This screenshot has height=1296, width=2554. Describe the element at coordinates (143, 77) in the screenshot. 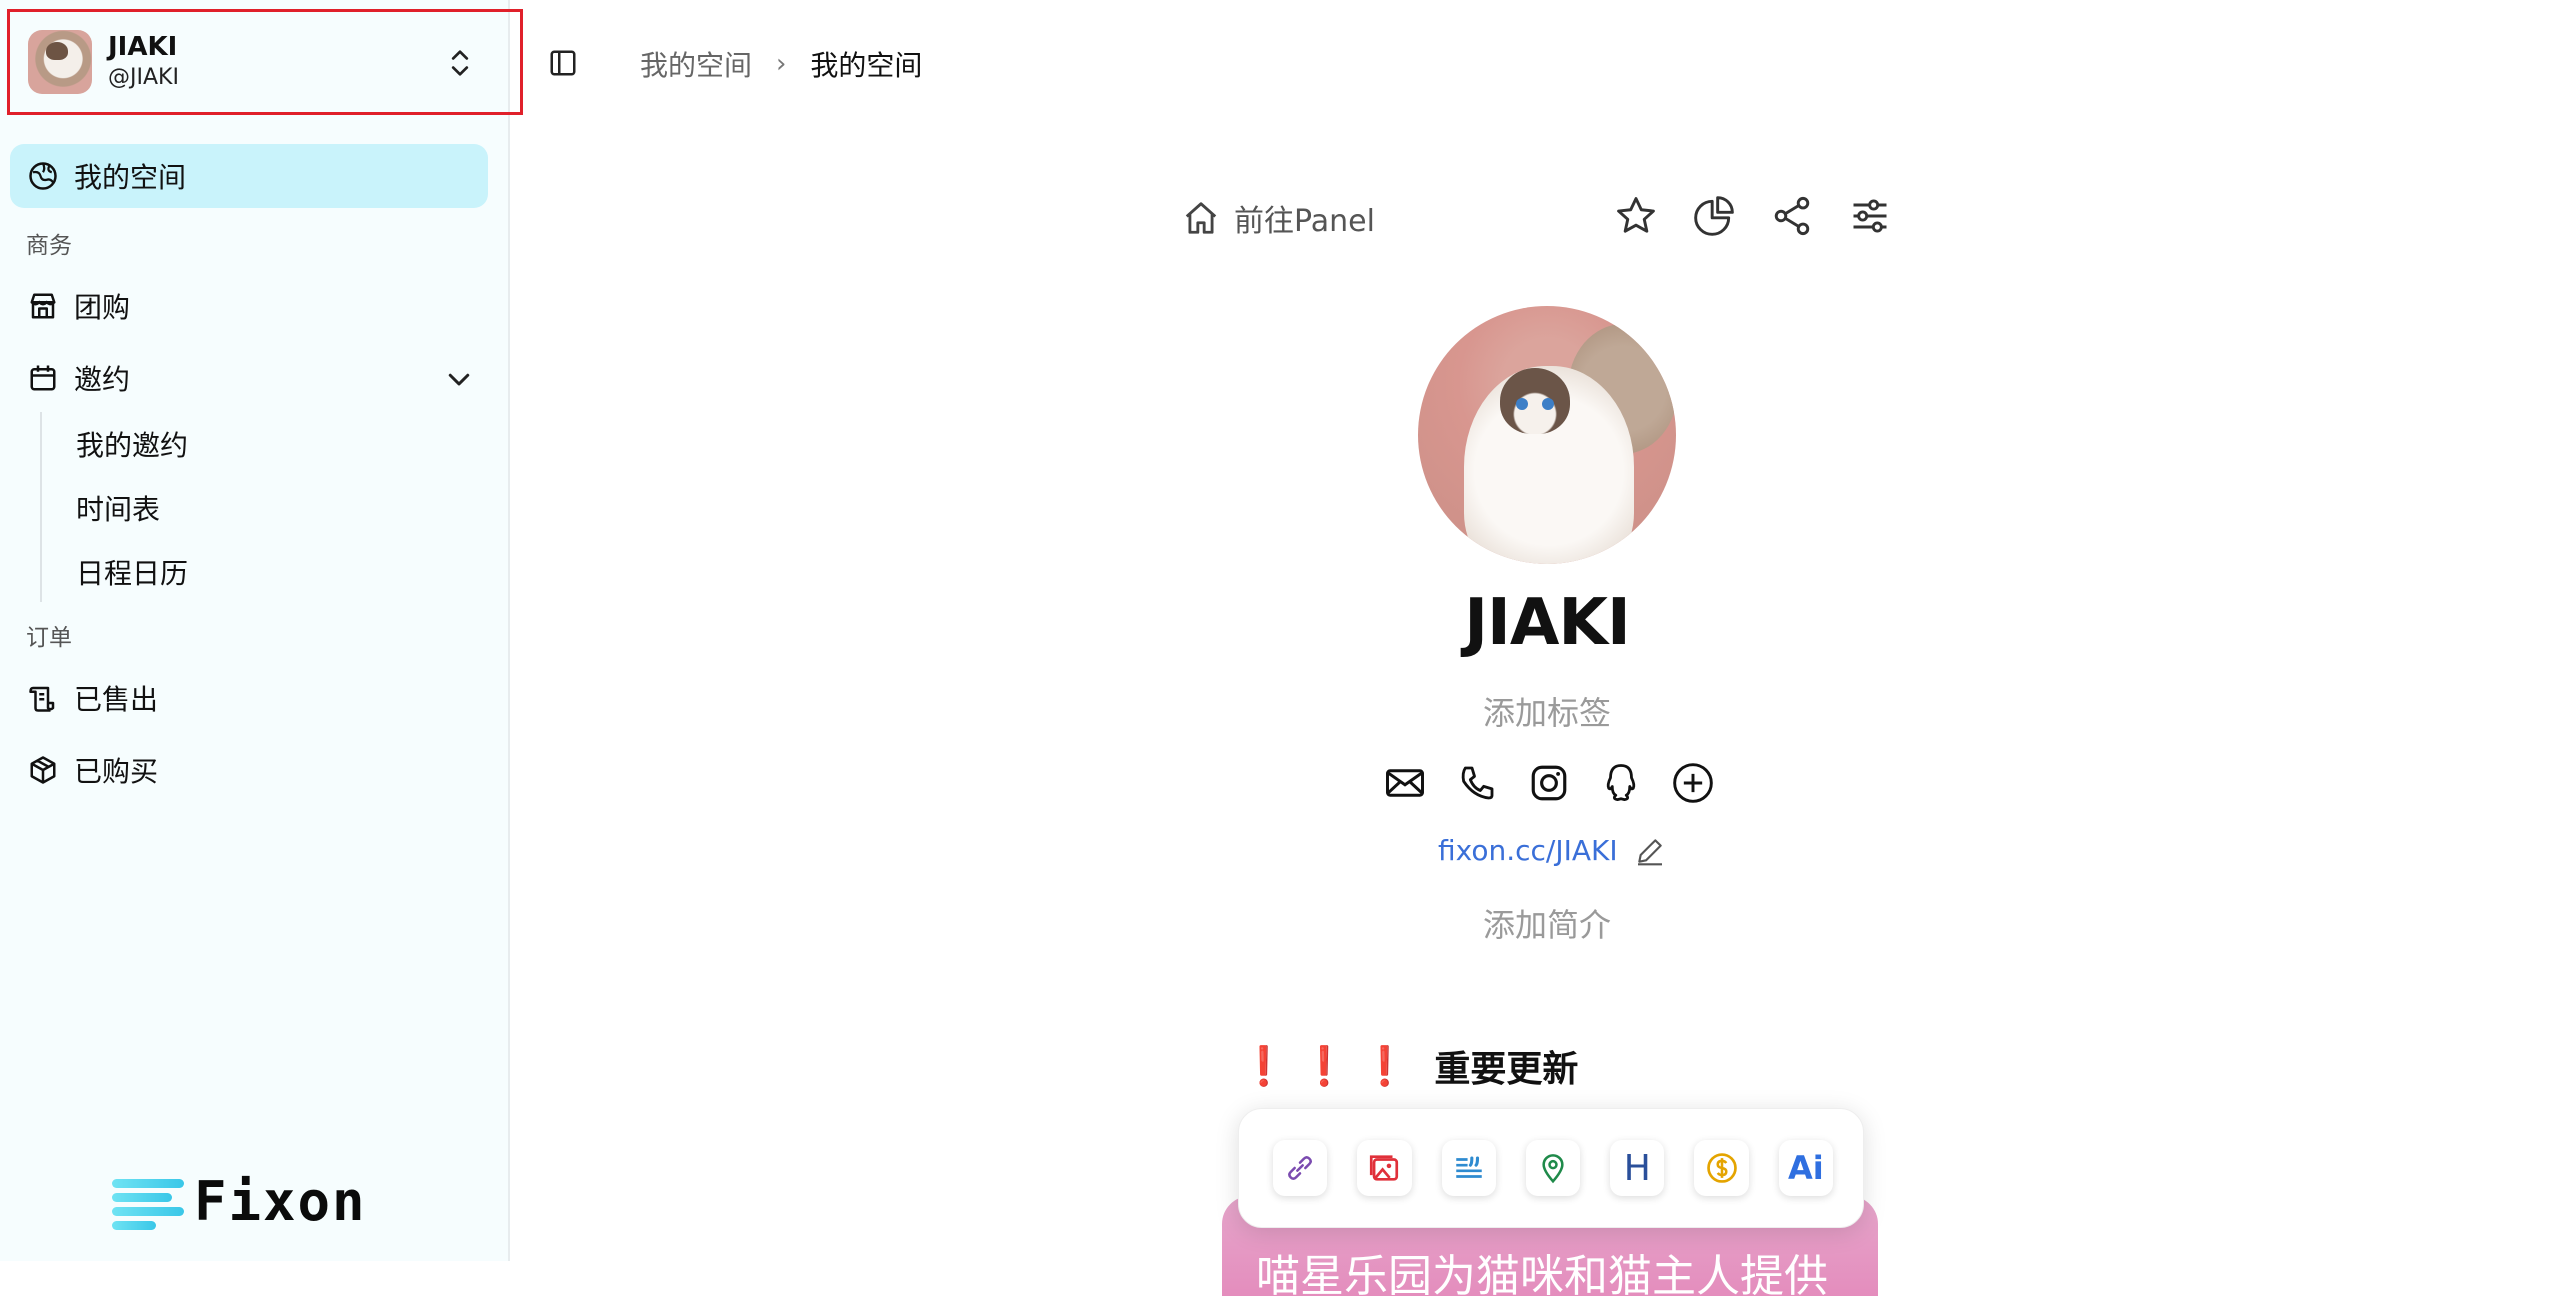

I see `account-handle: @JIAKI` at that location.